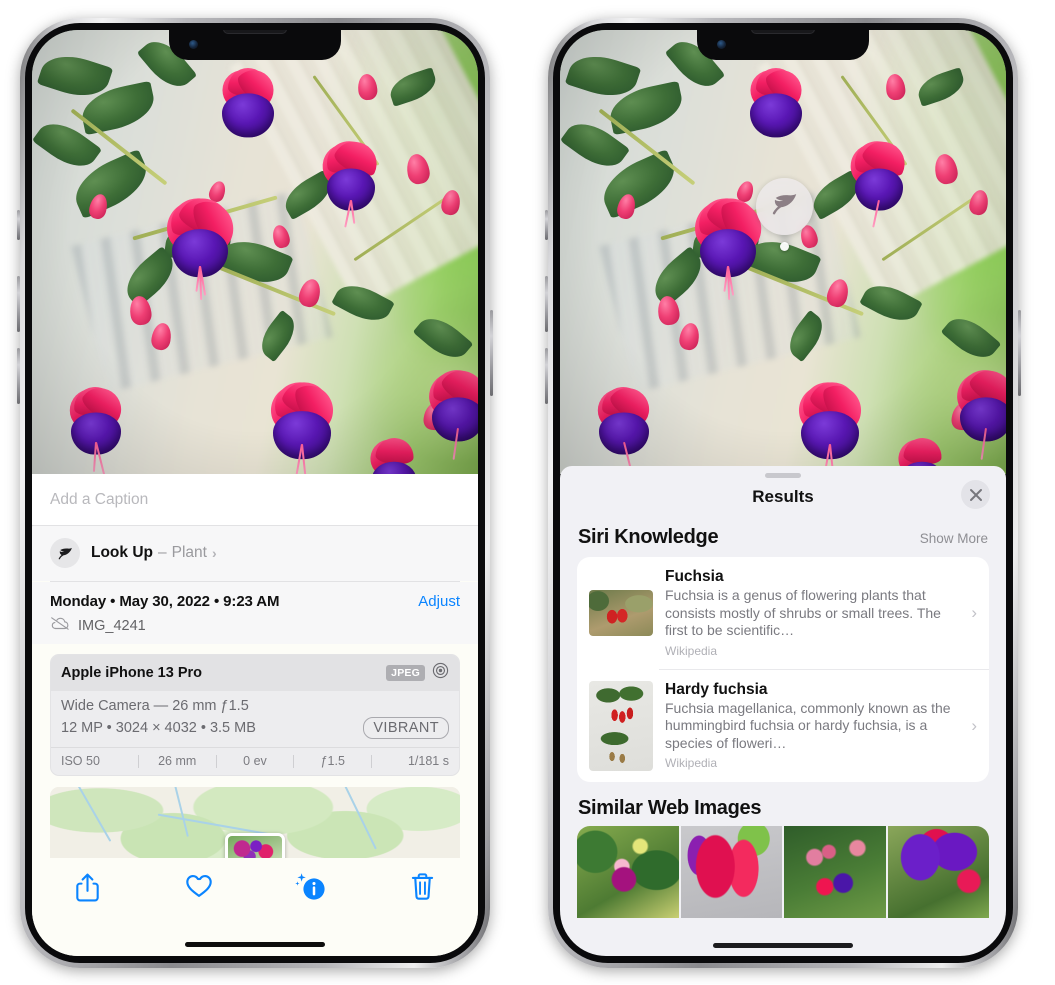  I want to click on location-map-card, so click(255, 826).